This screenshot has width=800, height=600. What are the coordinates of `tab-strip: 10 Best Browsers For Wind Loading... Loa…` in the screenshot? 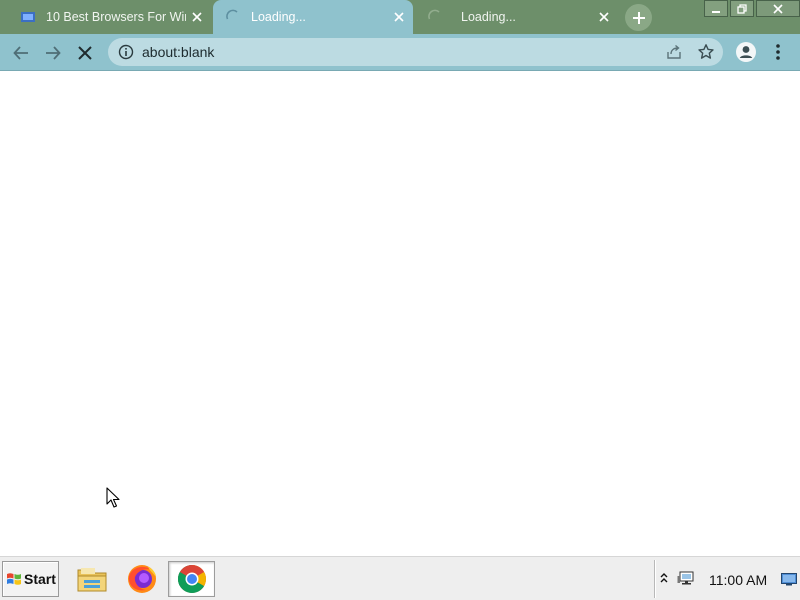 It's located at (400, 17).